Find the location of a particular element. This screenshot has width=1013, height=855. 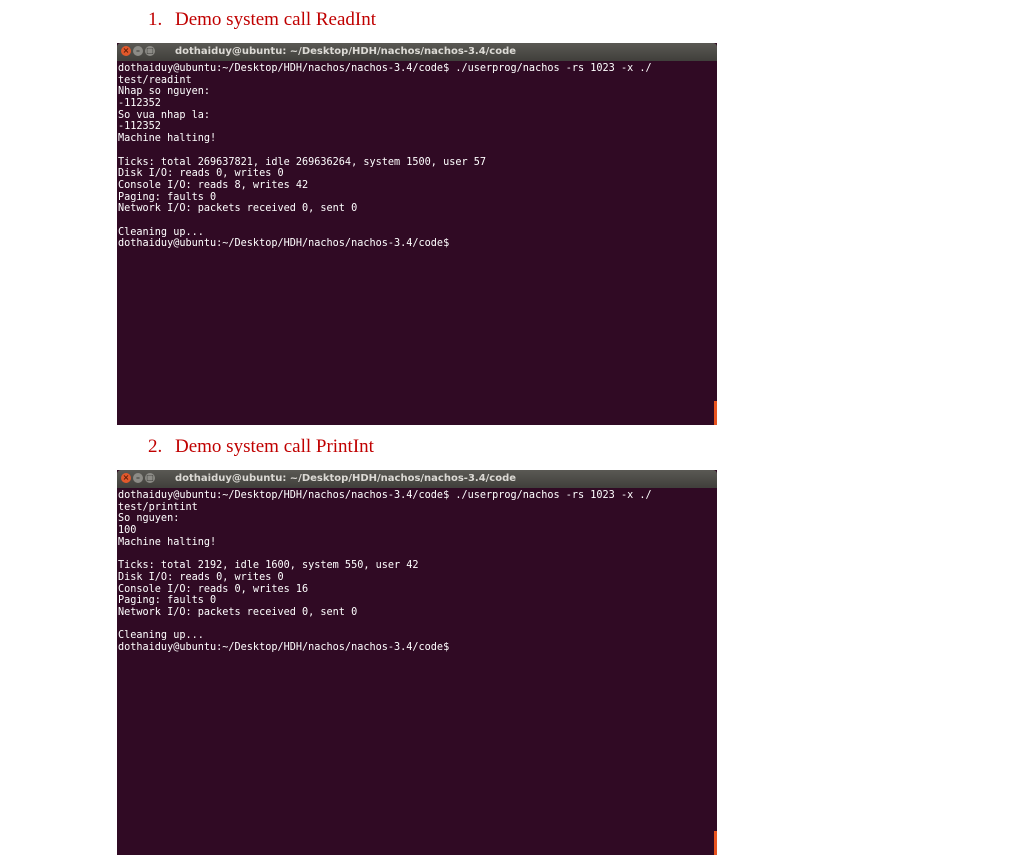

section-1-heading: 1. Demo system call ReadInt is located at coordinates (262, 20).